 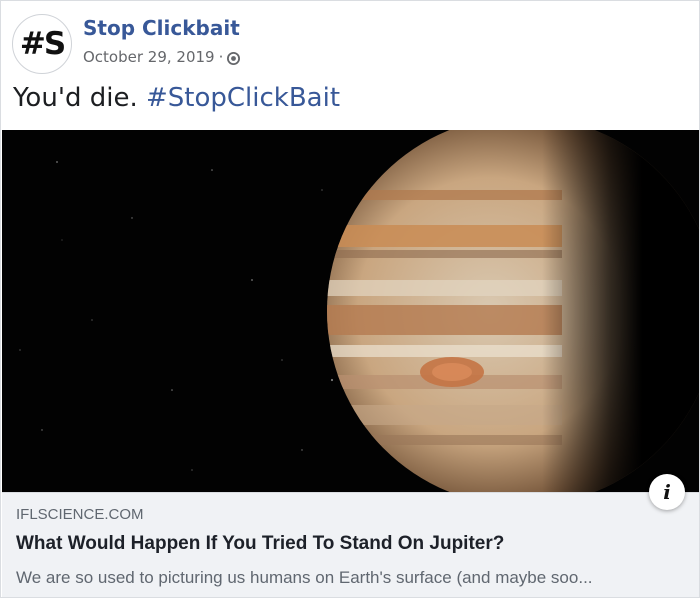 I want to click on info-icon: i, so click(x=667, y=492).